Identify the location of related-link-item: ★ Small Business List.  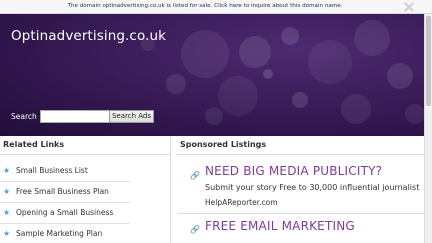
(65, 171).